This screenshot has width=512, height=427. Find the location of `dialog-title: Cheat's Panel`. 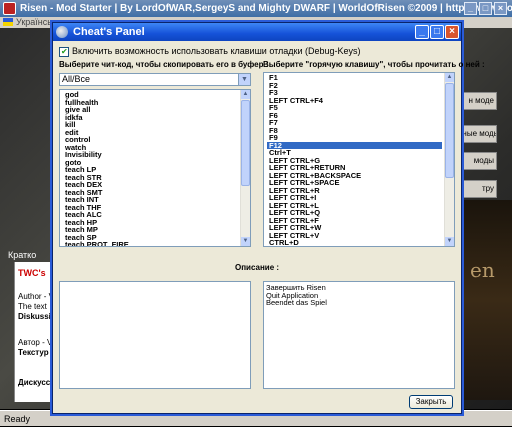

dialog-title: Cheat's Panel is located at coordinates (109, 32).